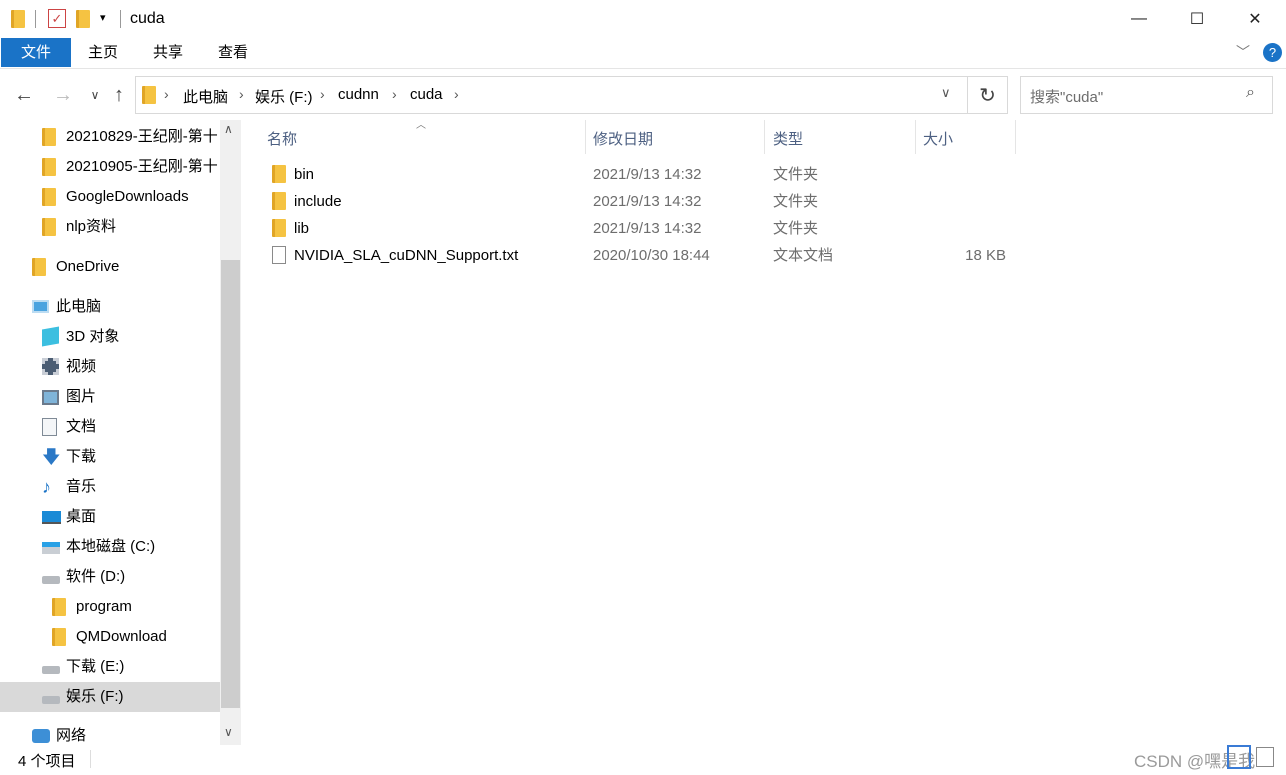 The width and height of the screenshot is (1286, 775). What do you see at coordinates (47, 761) in the screenshot?
I see `item-count: 4 个项目` at bounding box center [47, 761].